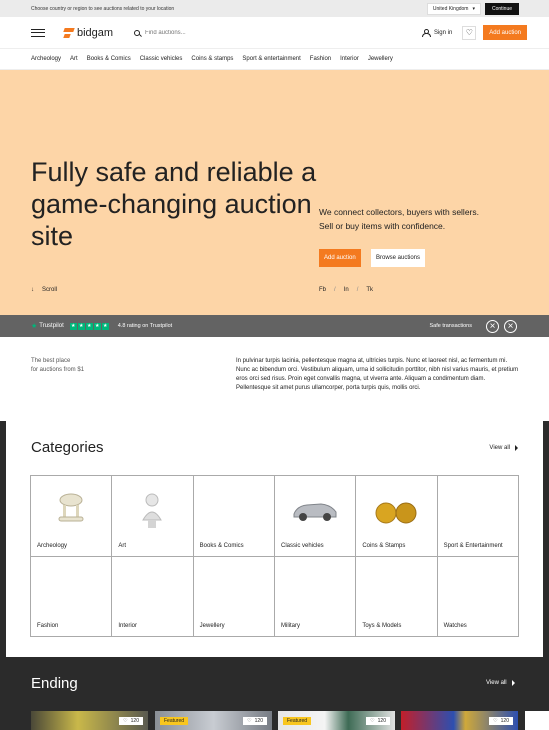  Describe the element at coordinates (455, 626) in the screenshot. I see `category-label: Watches` at that location.